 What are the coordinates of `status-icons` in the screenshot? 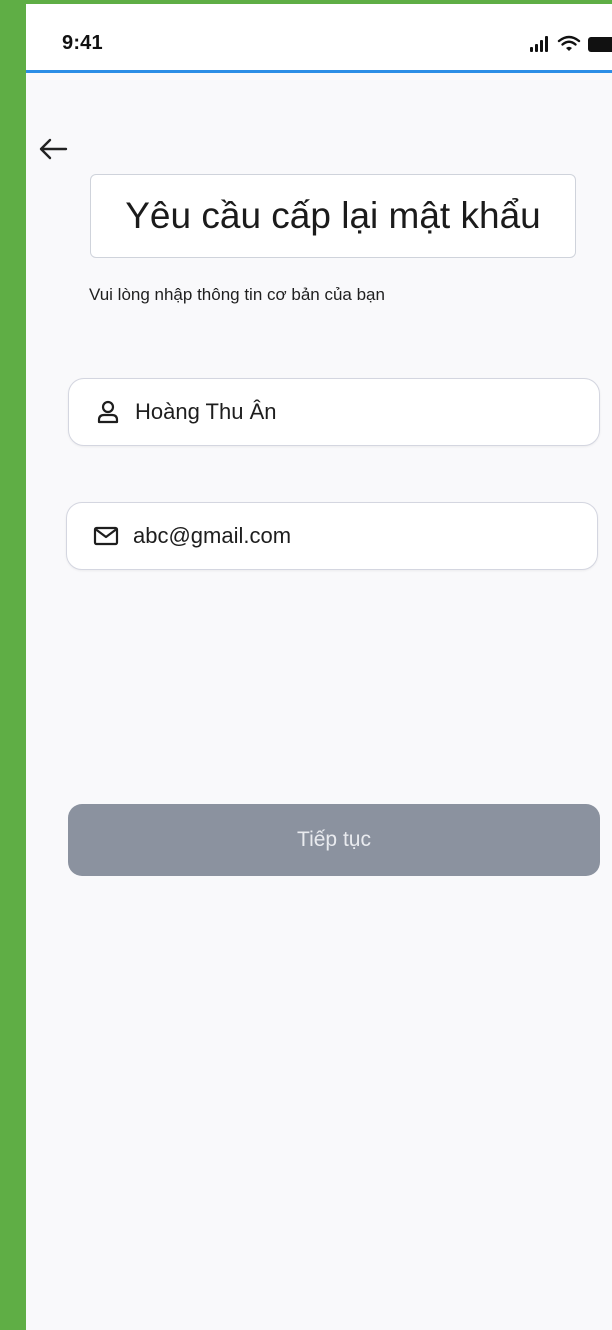 It's located at (570, 43).